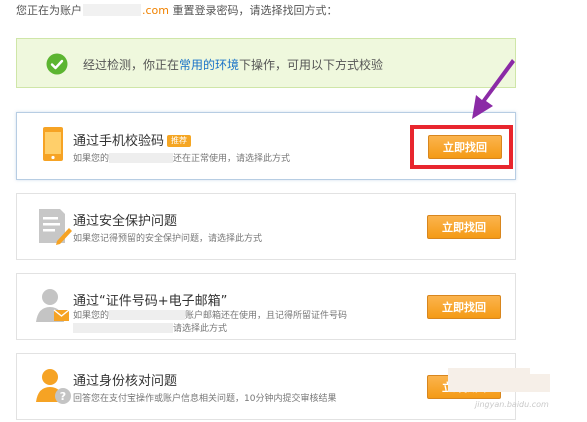  Describe the element at coordinates (182, 158) in the screenshot. I see `method-description: 如果您的 还在正常使用，请选择此方式` at that location.